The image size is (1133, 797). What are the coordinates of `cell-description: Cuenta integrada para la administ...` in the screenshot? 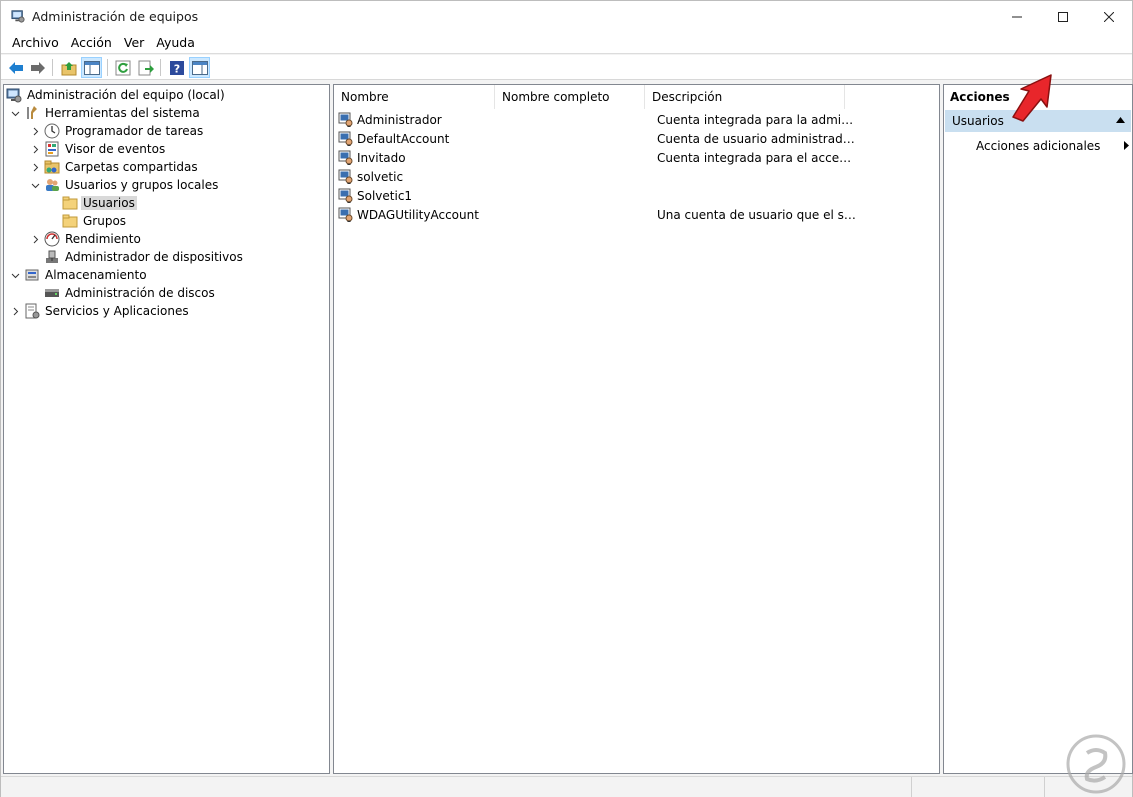 It's located at (757, 119).